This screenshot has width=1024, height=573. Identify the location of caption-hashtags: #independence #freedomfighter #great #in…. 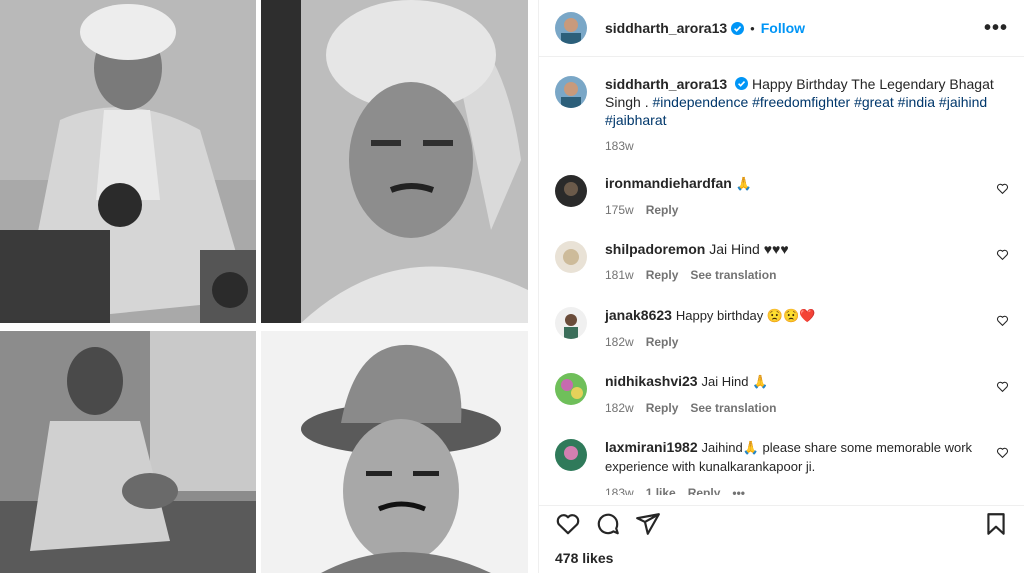
(796, 111).